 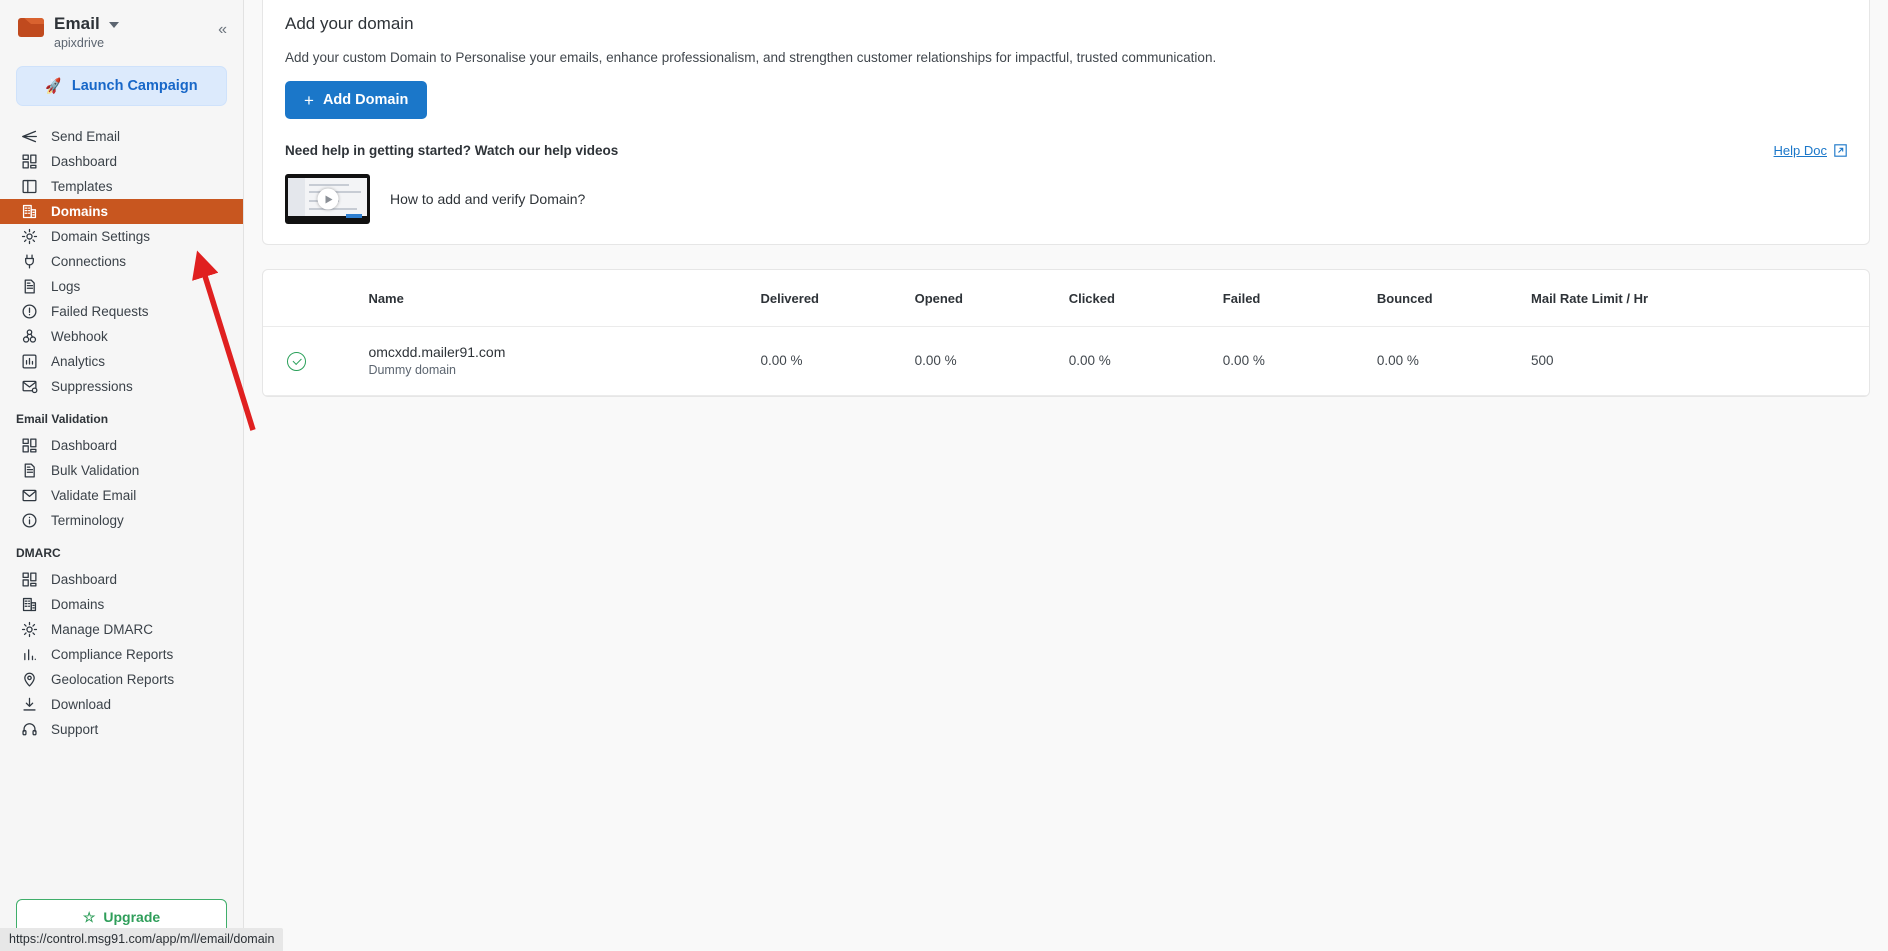 I want to click on sidebar-item-label: Domain Settings, so click(x=101, y=236).